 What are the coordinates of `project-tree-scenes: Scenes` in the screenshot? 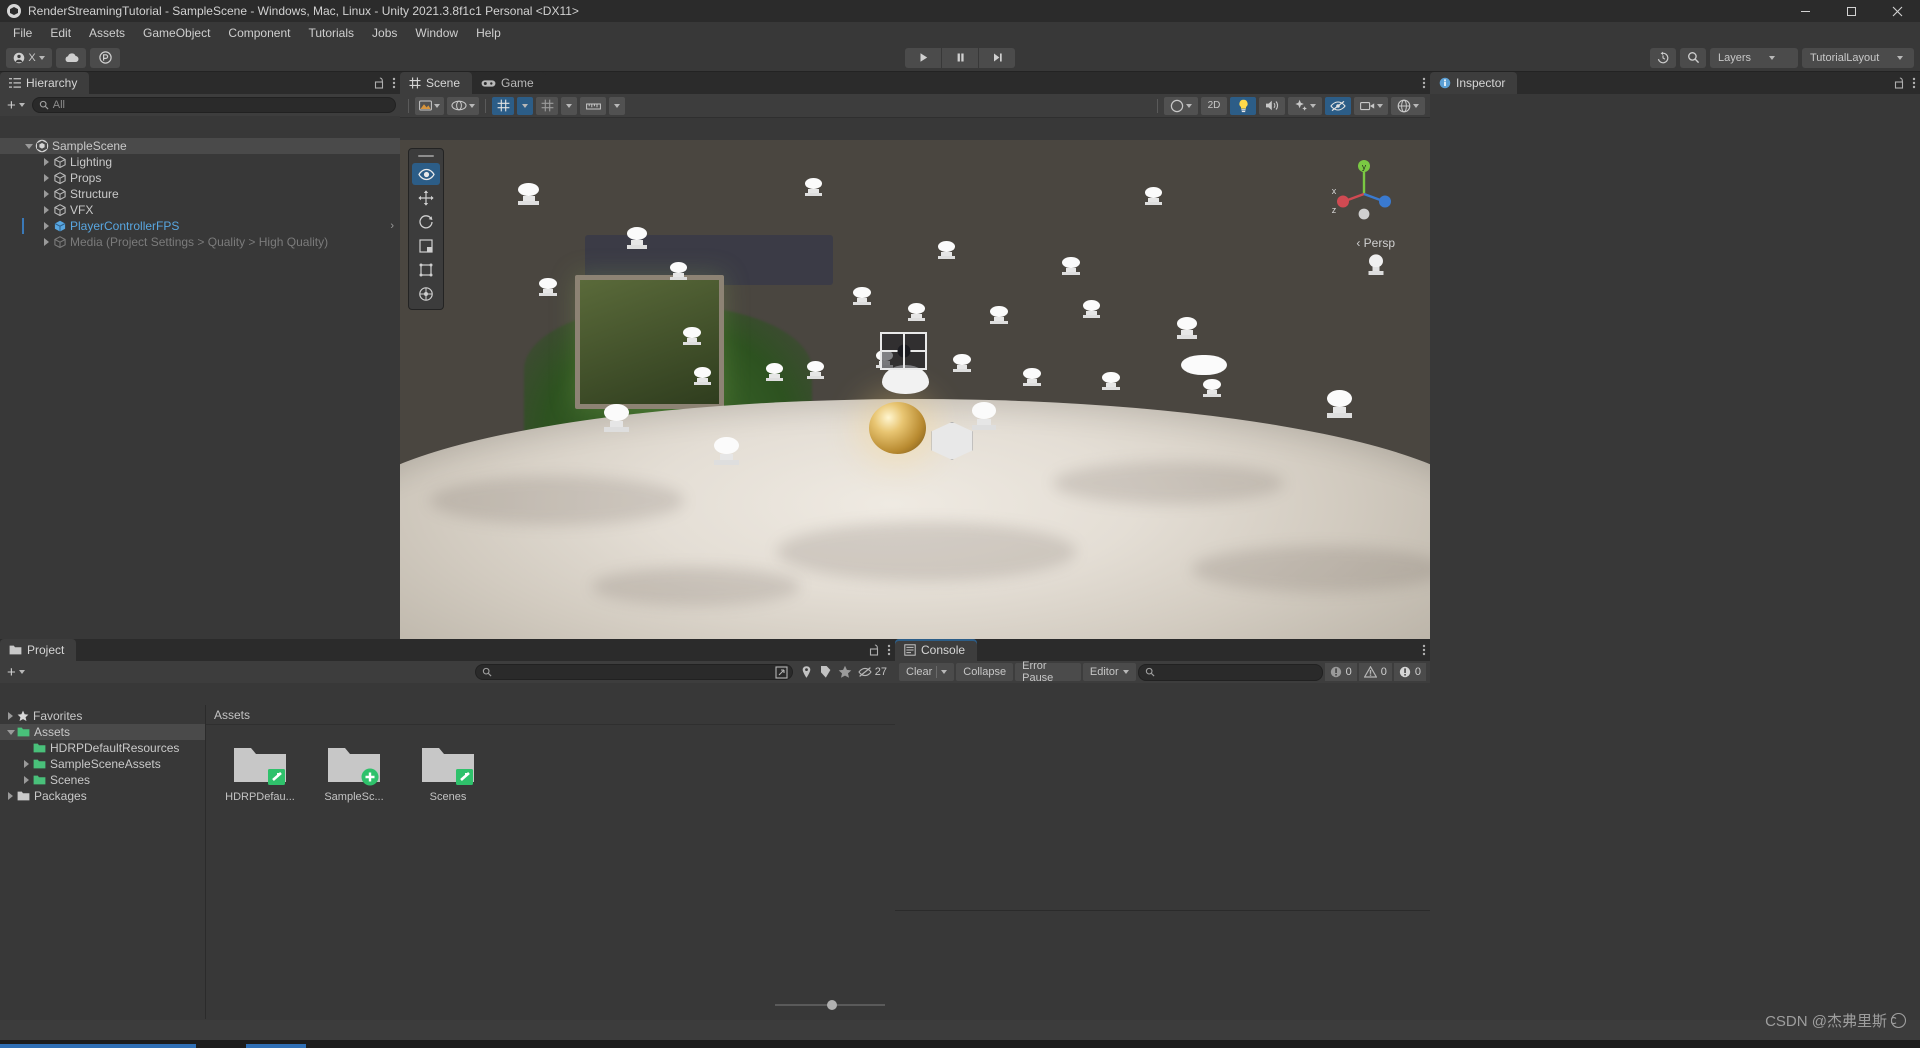 It's located at (102, 780).